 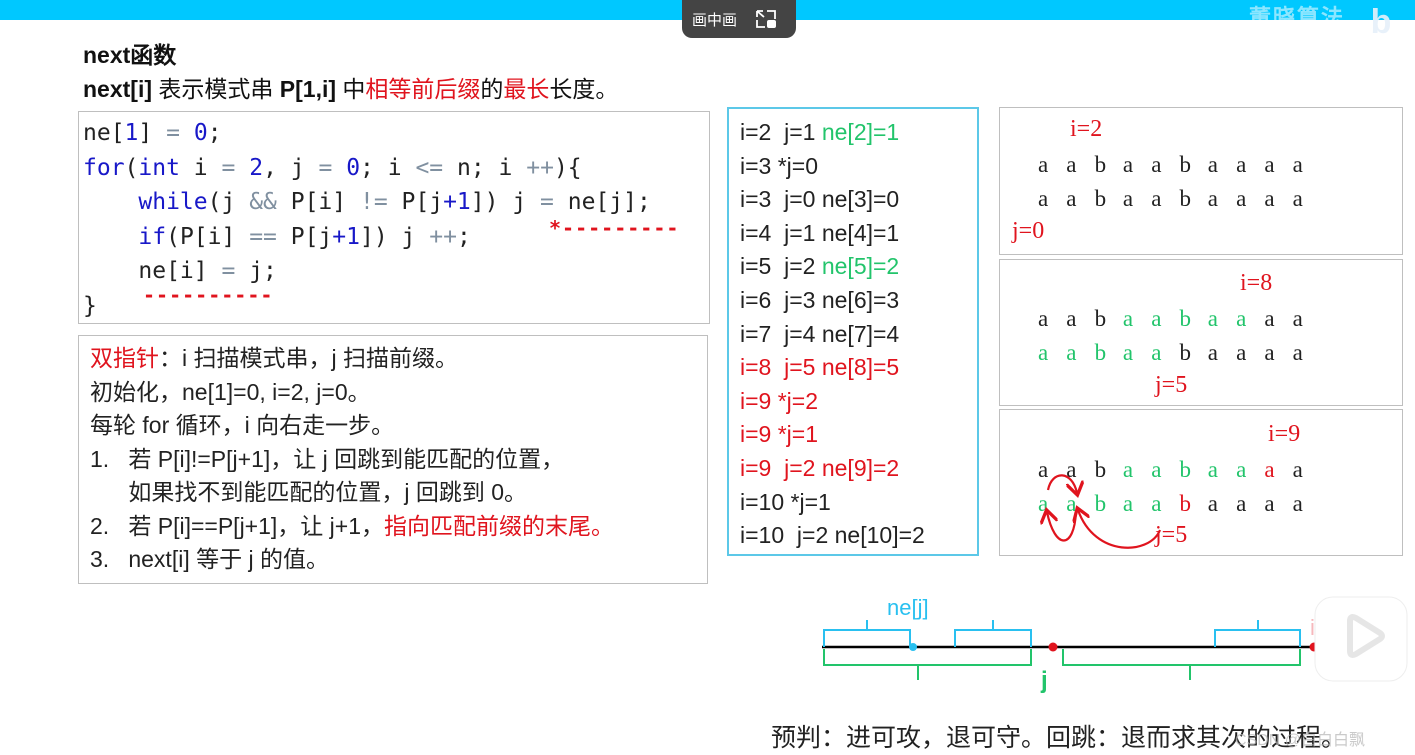 I want to click on note-line: 双指针：i 扫描模式串，j 扫描前缀。, so click(x=398, y=359).